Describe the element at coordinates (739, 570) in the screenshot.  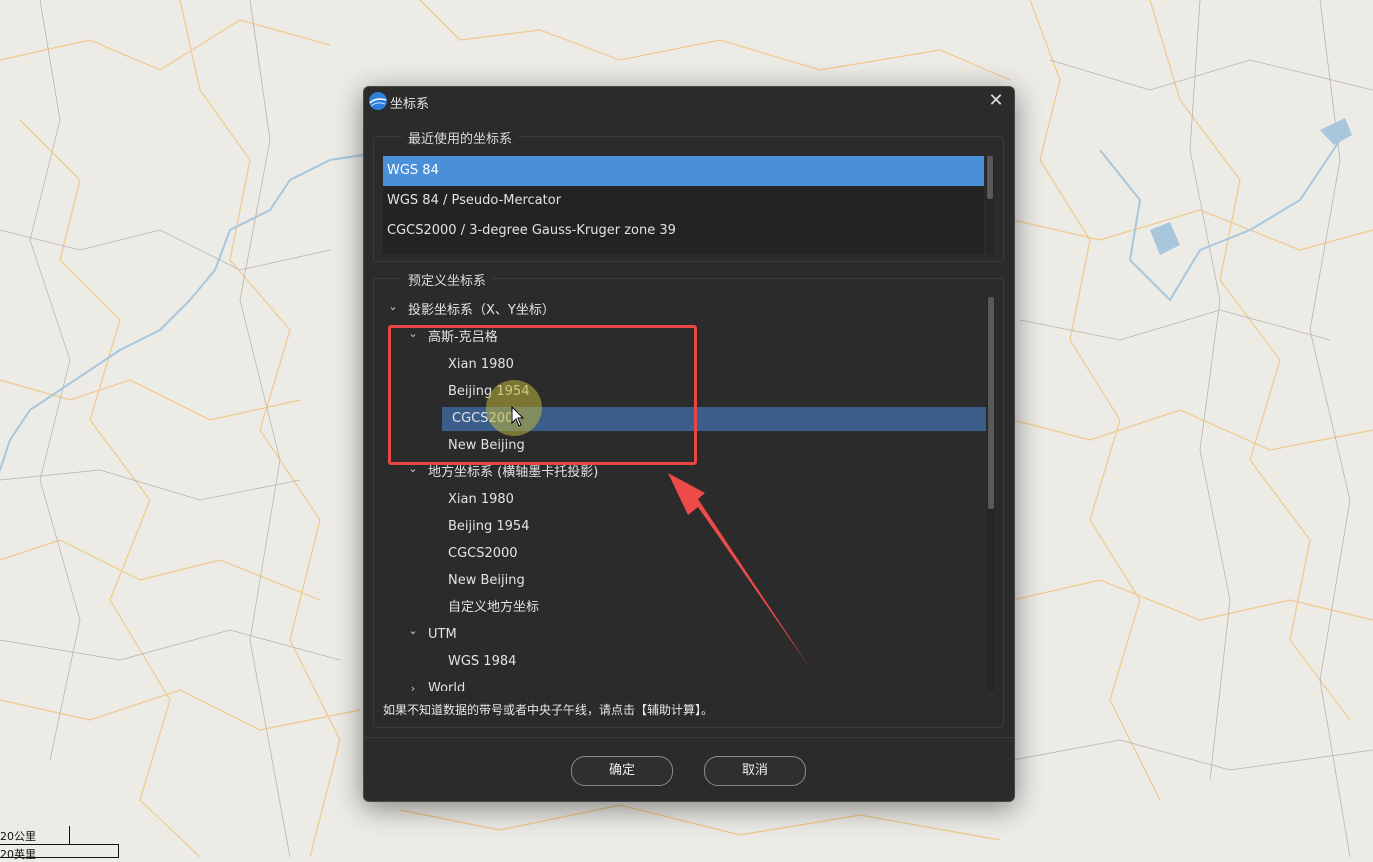
I see `annotation-arrow-icon` at that location.